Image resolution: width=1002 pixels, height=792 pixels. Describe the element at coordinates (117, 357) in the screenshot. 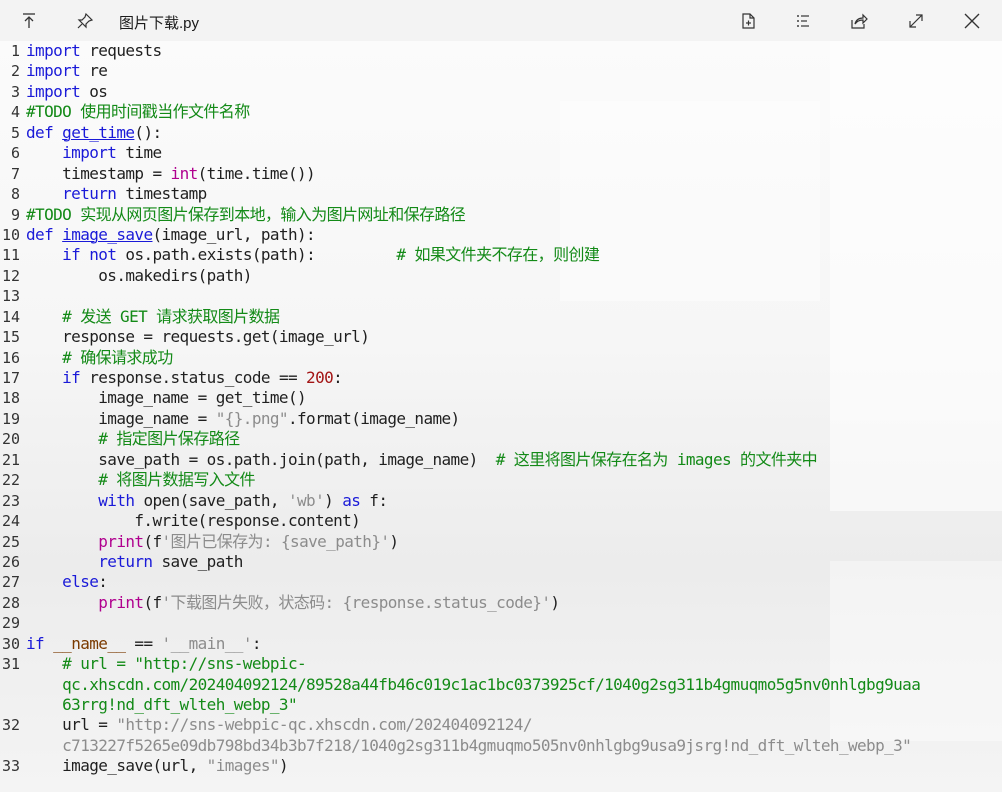

I see `code-text: # 确保请求成功` at that location.